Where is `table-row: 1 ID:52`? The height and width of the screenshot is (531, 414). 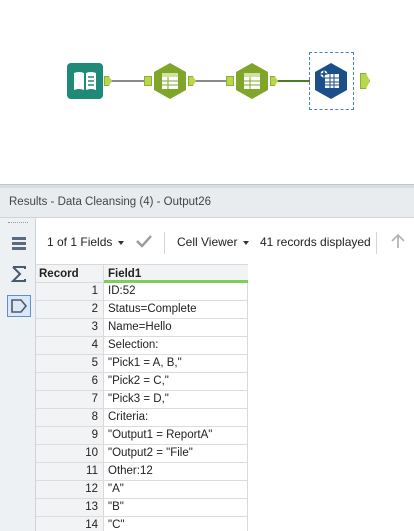 table-row: 1 ID:52 is located at coordinates (142, 292).